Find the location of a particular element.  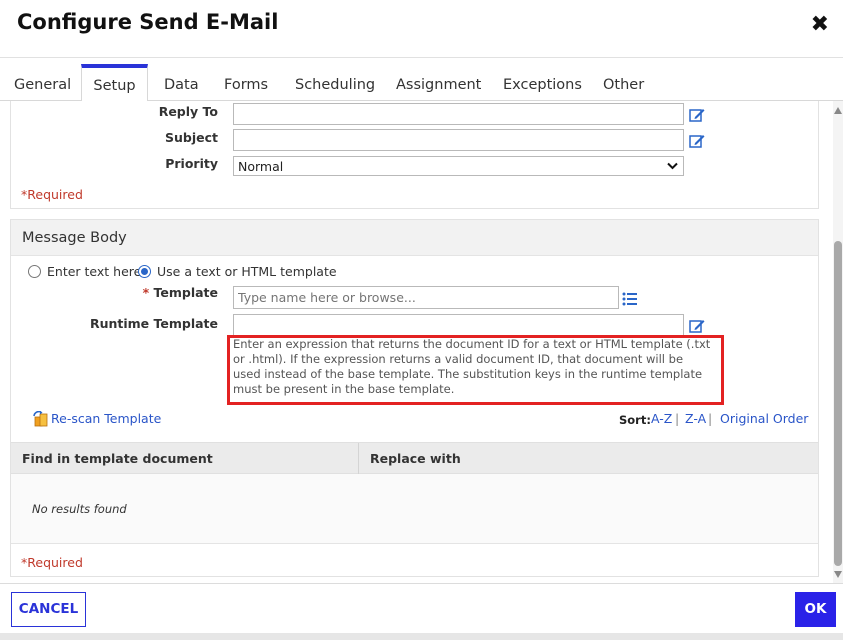

scroll-down-icon is located at coordinates (838, 574).